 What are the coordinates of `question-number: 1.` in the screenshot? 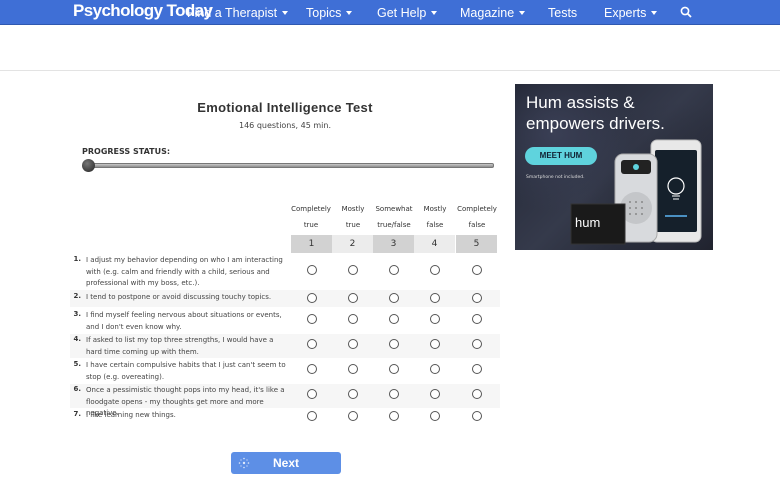 It's located at (77, 259).